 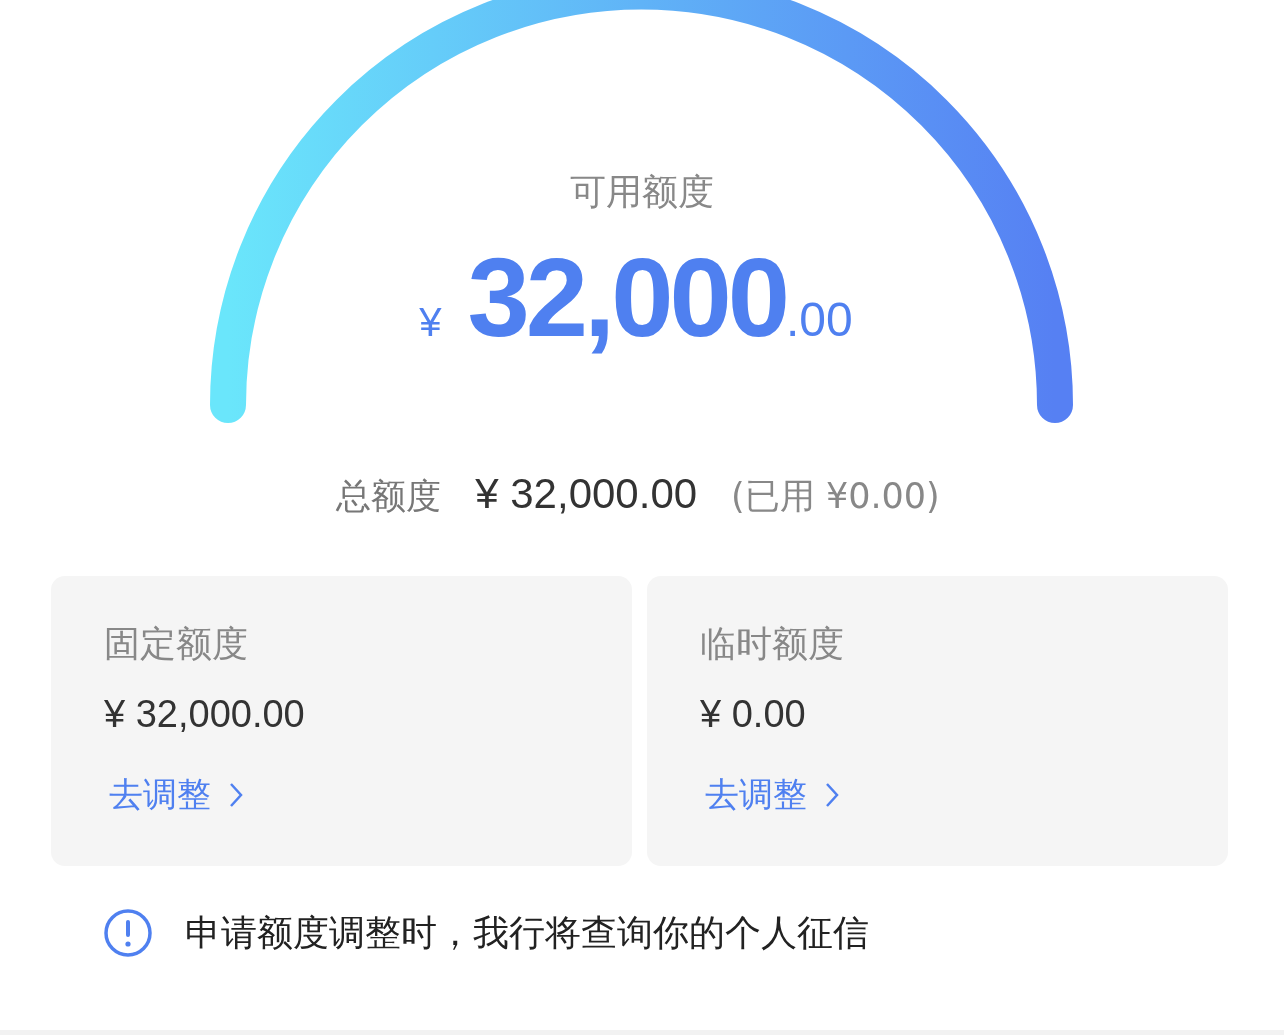 What do you see at coordinates (430, 322) in the screenshot?
I see `currency-sign: ¥` at bounding box center [430, 322].